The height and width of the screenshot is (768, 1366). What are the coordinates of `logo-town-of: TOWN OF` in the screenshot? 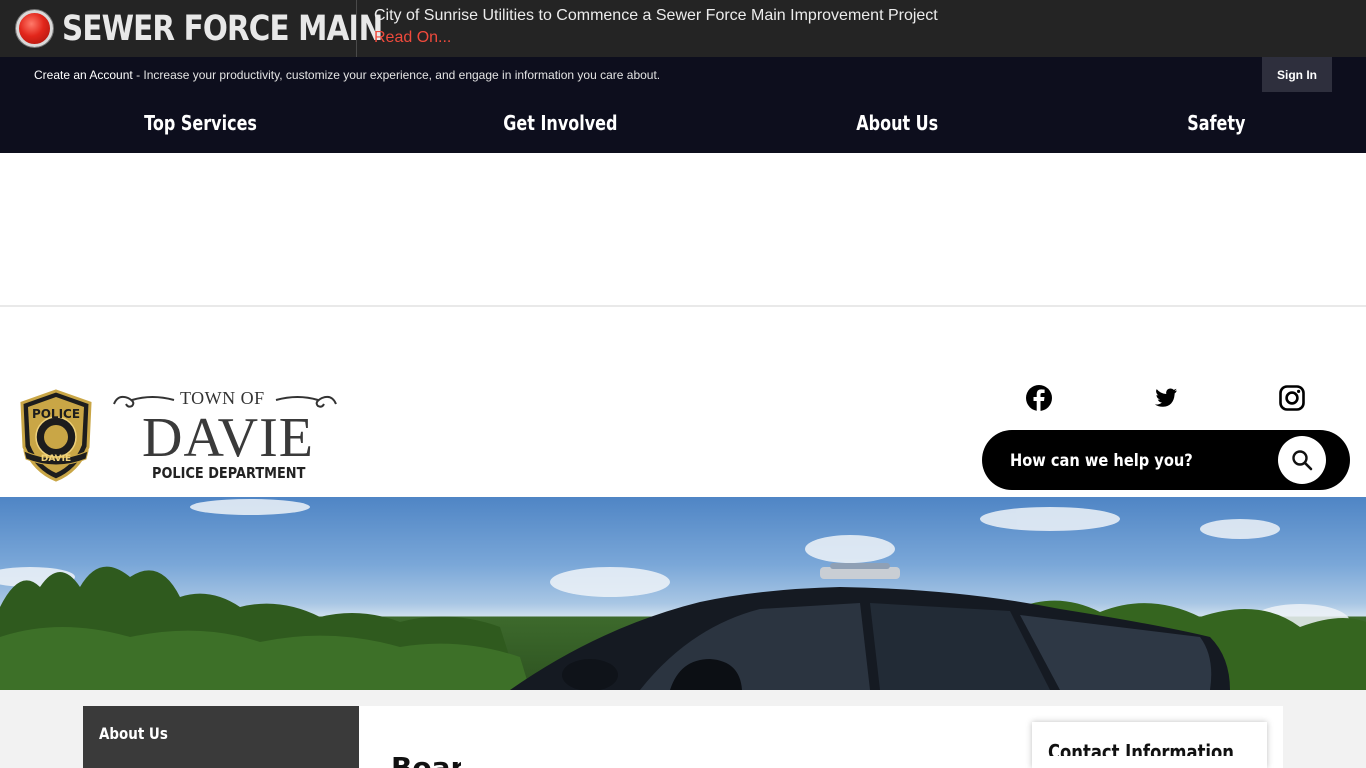 It's located at (222, 398).